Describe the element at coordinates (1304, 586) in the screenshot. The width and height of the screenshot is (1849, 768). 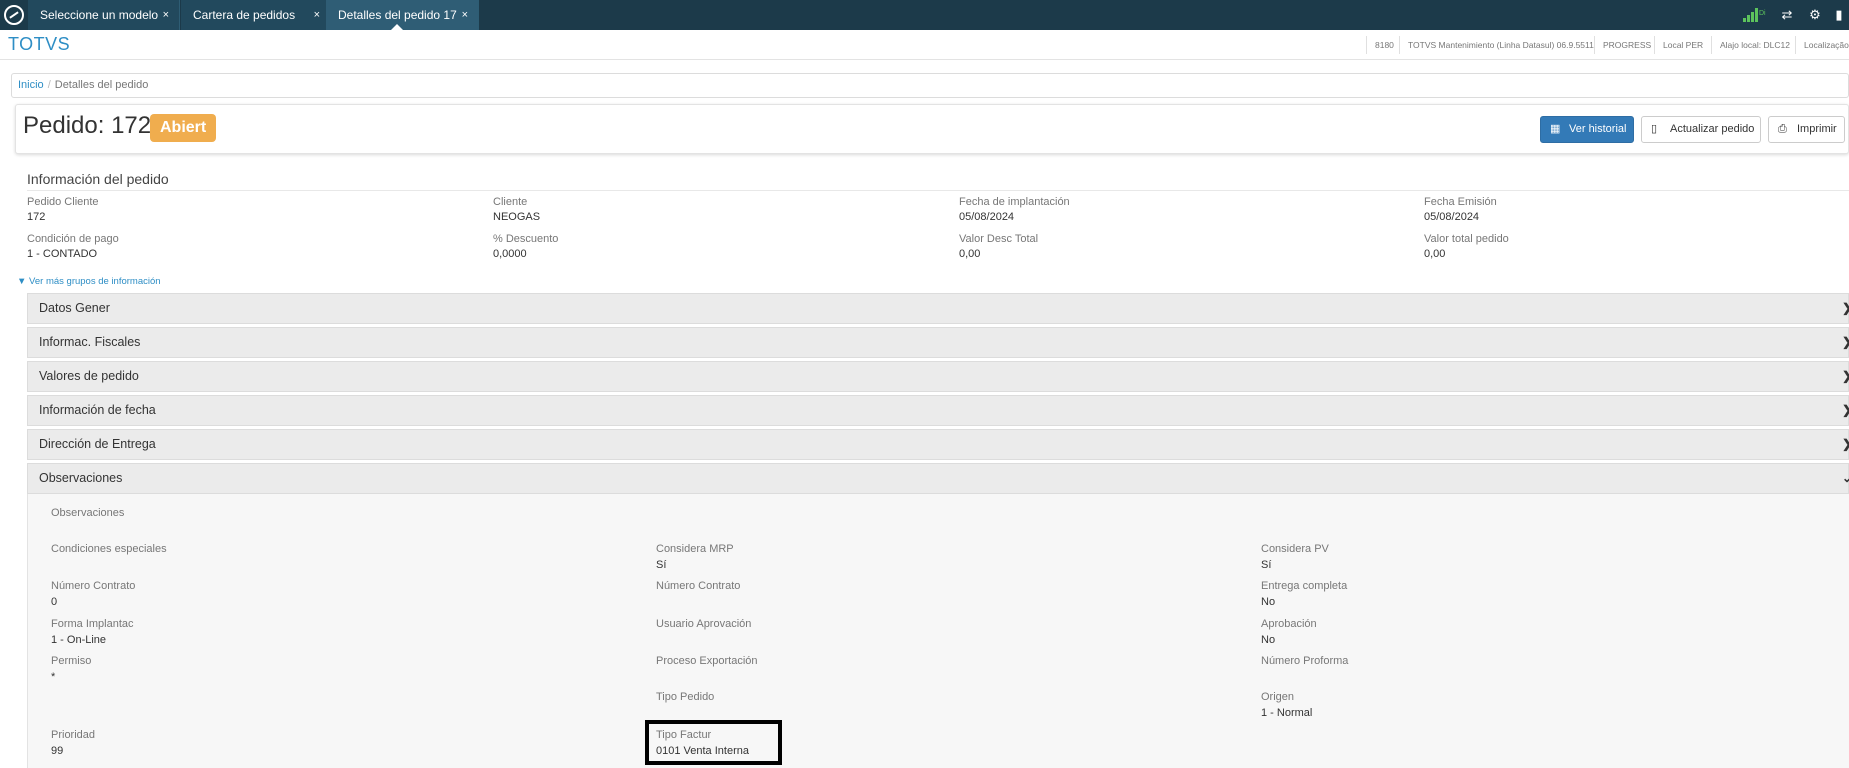
I see `field-label: Entrega completa` at that location.